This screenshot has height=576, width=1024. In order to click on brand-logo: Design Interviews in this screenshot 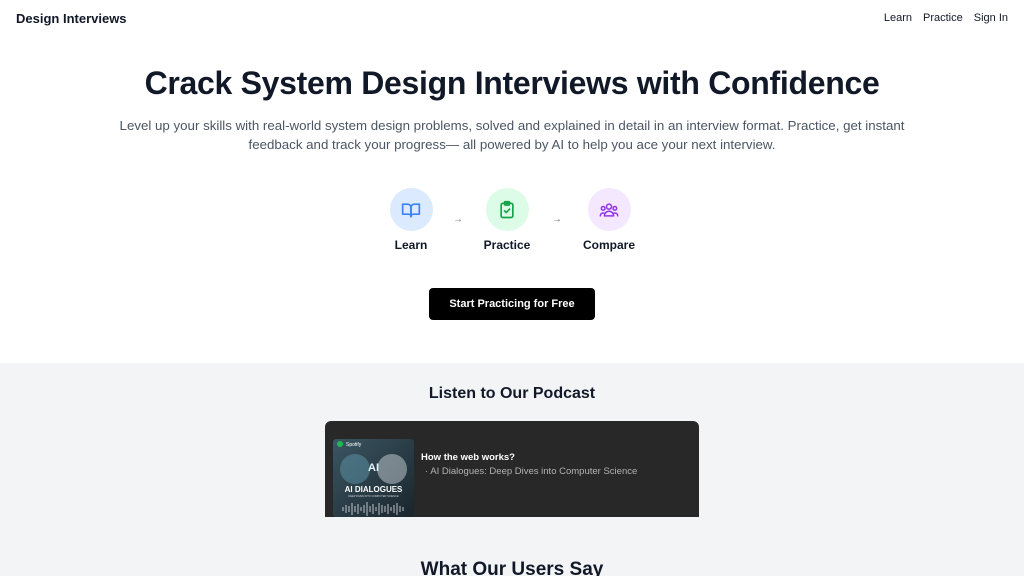, I will do `click(71, 18)`.